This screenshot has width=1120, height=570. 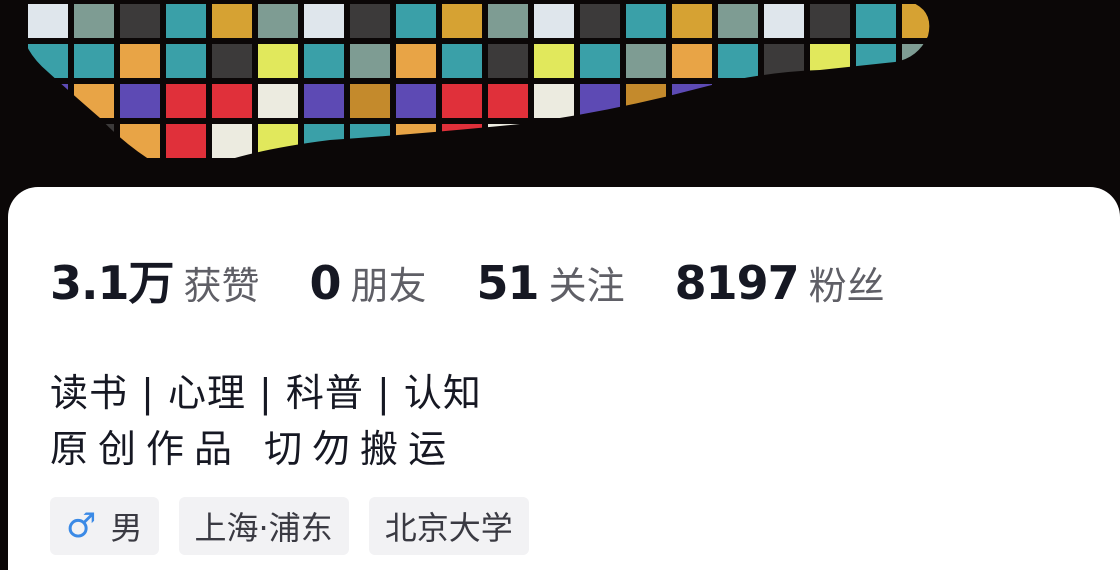 What do you see at coordinates (508, 283) in the screenshot?
I see `following-count: 51` at bounding box center [508, 283].